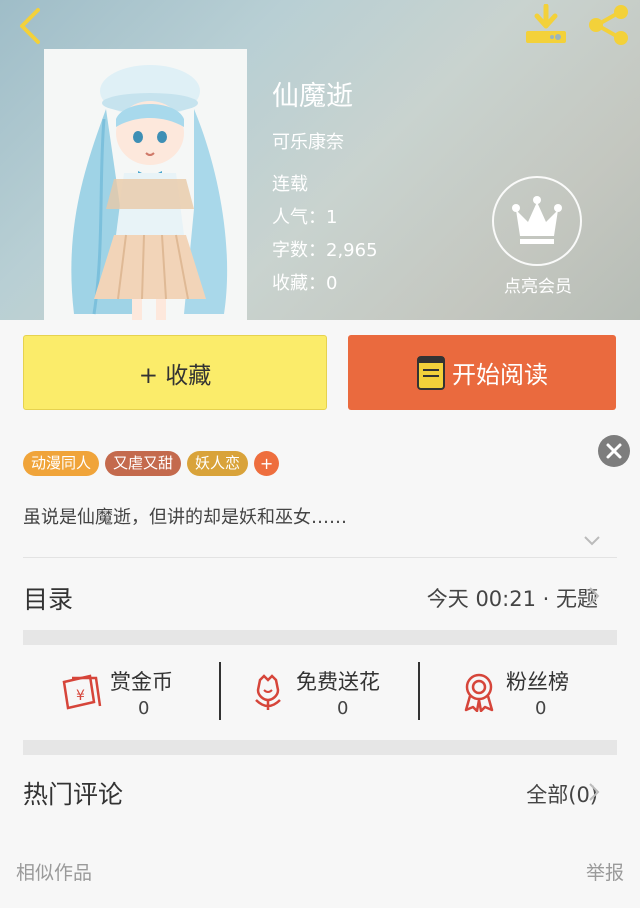  What do you see at coordinates (268, 692) in the screenshot?
I see `flower-icon` at bounding box center [268, 692].